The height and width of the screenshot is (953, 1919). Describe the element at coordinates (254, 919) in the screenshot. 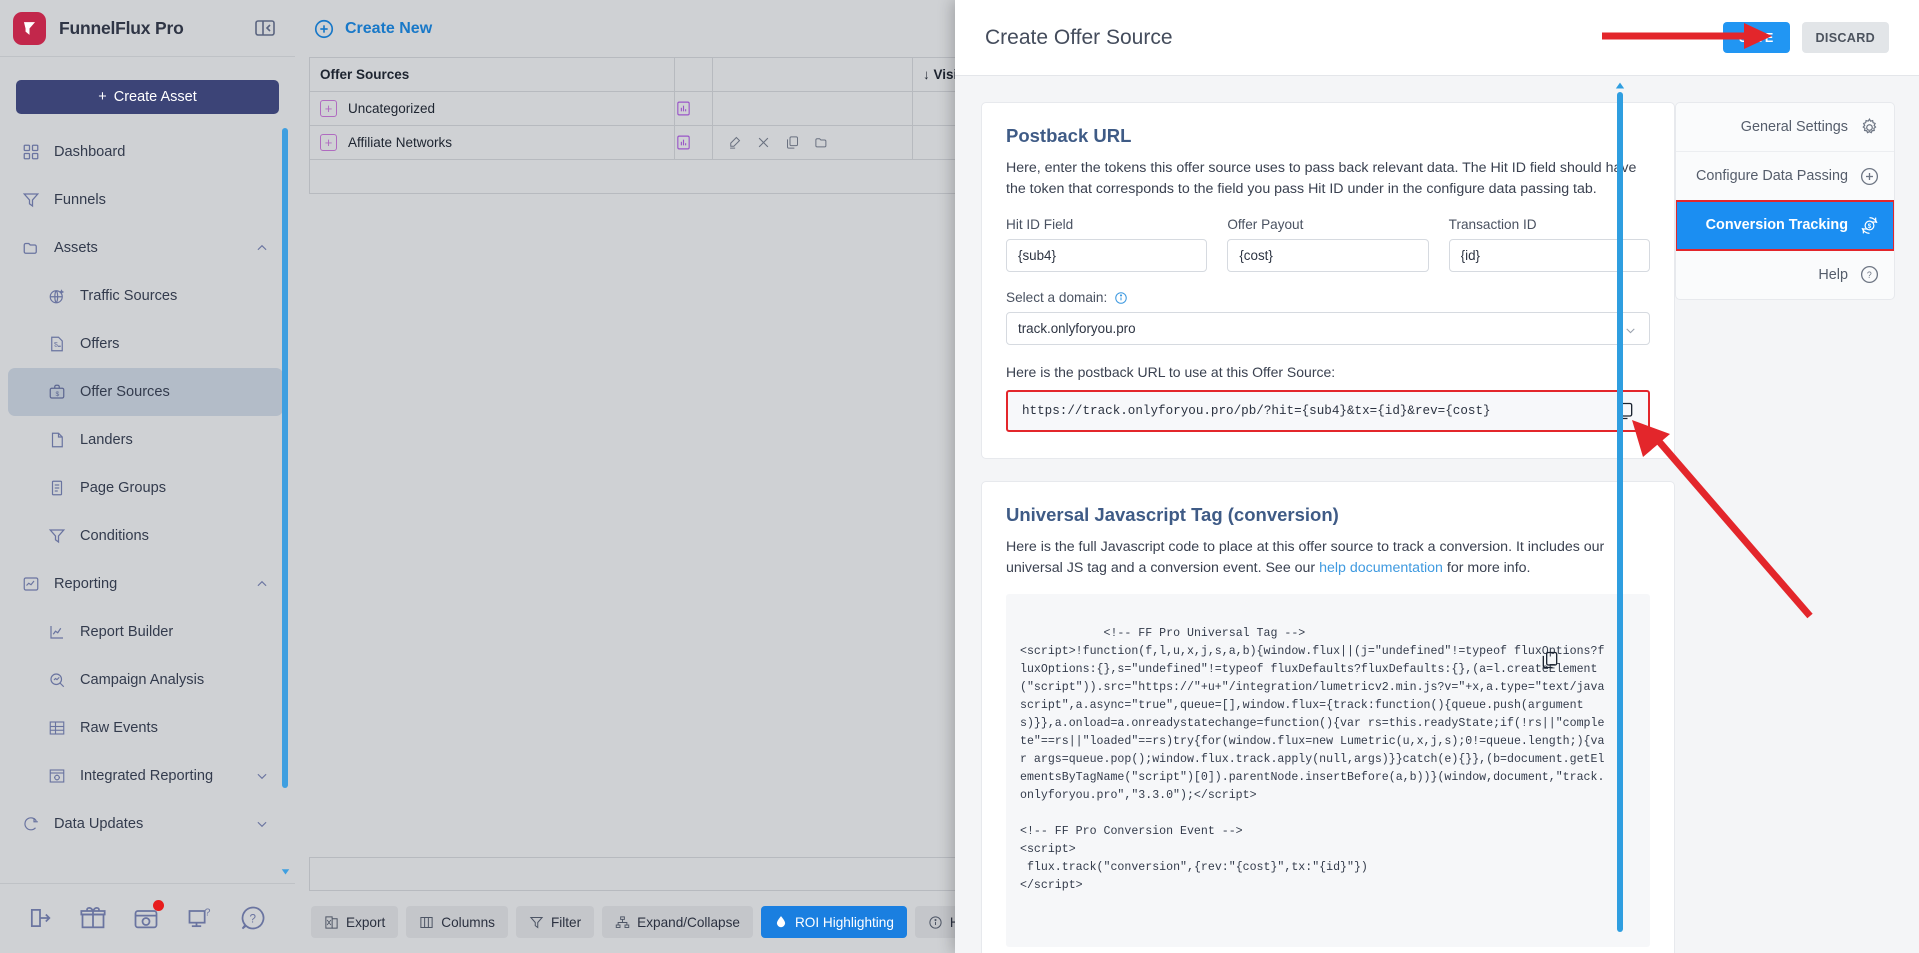

I see `help-circle-icon: ?` at that location.